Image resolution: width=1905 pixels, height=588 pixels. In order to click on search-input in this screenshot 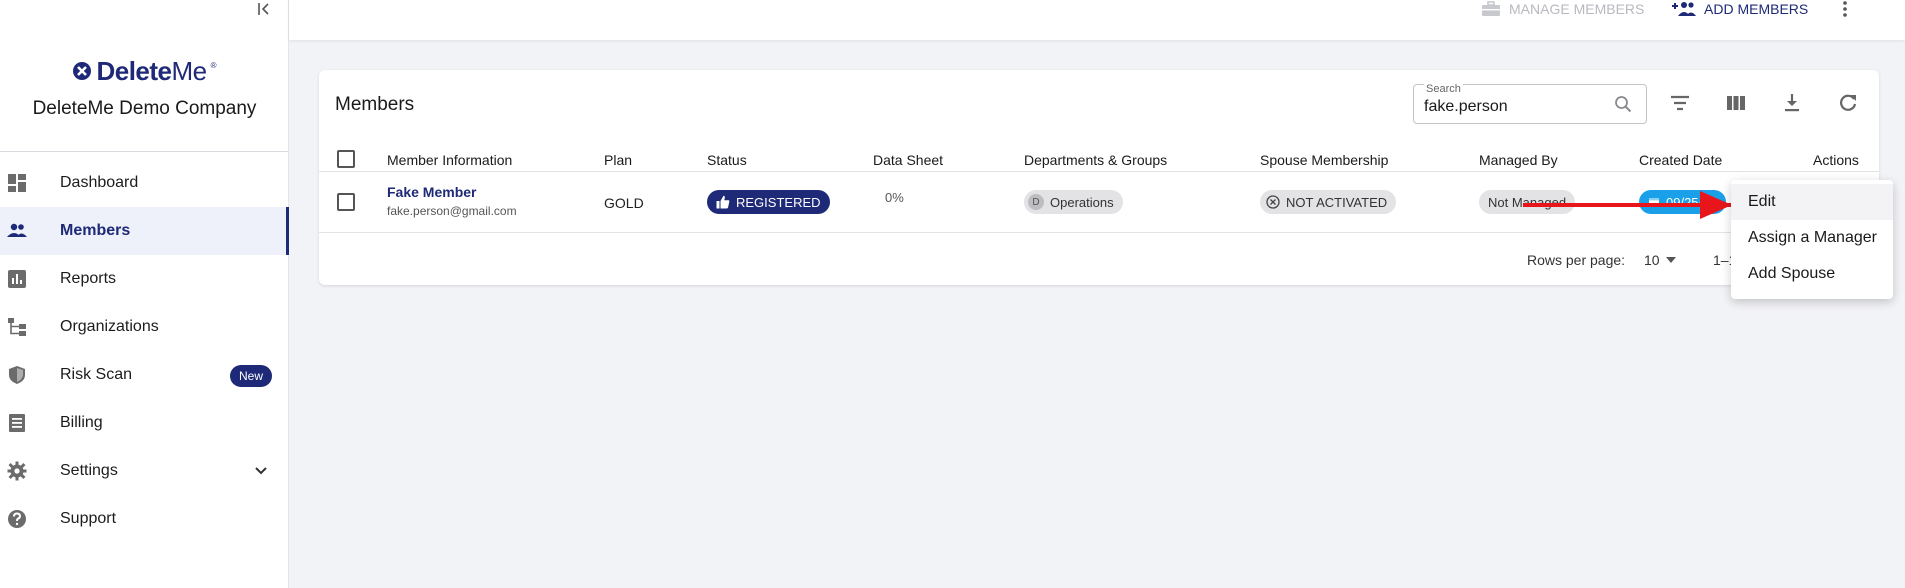, I will do `click(1514, 107)`.